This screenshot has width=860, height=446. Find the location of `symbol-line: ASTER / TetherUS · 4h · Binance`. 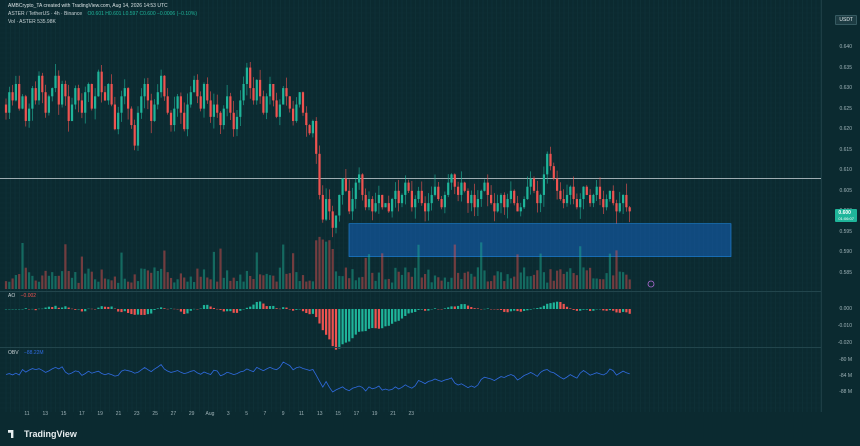

symbol-line: ASTER / TetherUS · 4h · Binance is located at coordinates (45, 14).